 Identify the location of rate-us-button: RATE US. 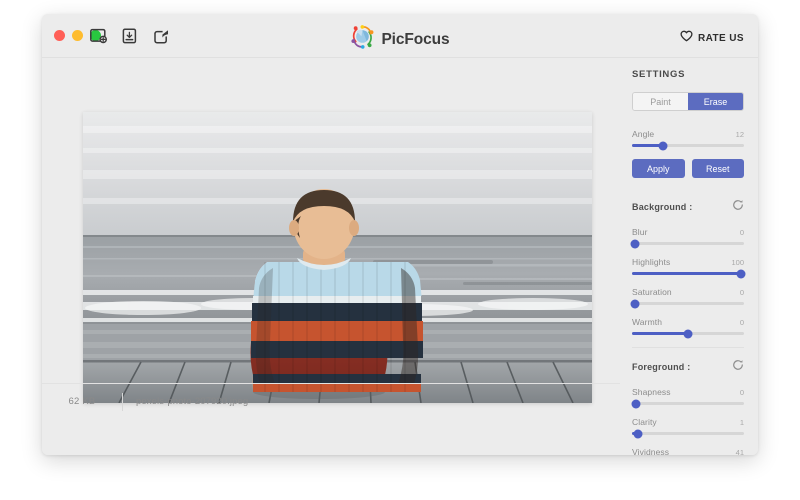
(712, 38).